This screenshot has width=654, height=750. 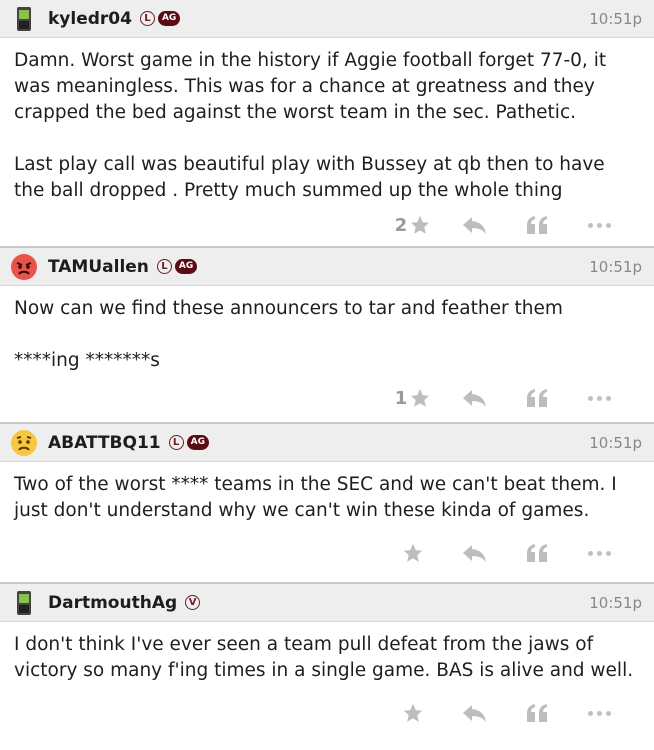 I want to click on post-header: ABATTBQ11 L AG 10:51p, so click(x=327, y=443).